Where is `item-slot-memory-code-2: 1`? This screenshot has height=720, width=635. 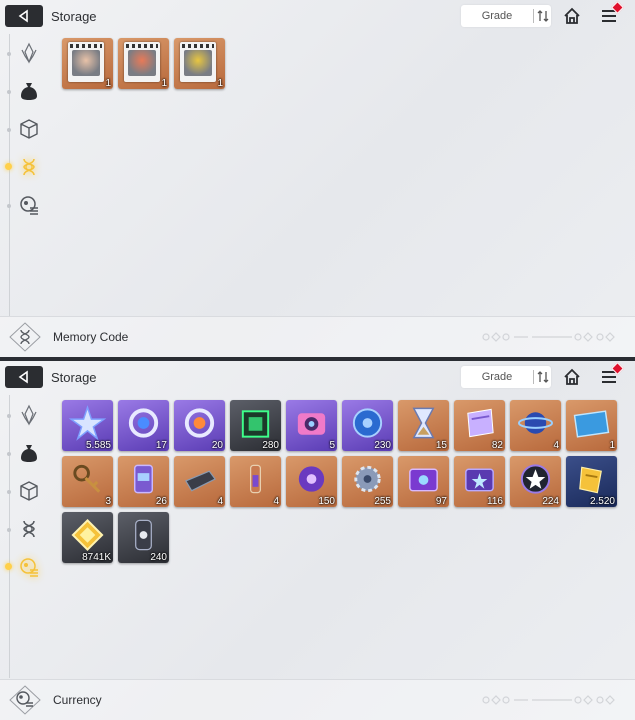 item-slot-memory-code-2: 1 is located at coordinates (143, 63).